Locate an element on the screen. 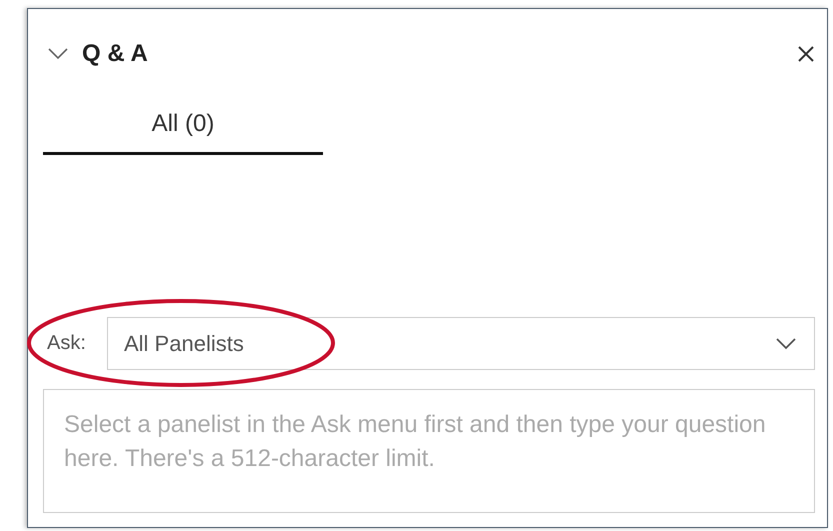 The image size is (833, 531). collapse-button is located at coordinates (58, 54).